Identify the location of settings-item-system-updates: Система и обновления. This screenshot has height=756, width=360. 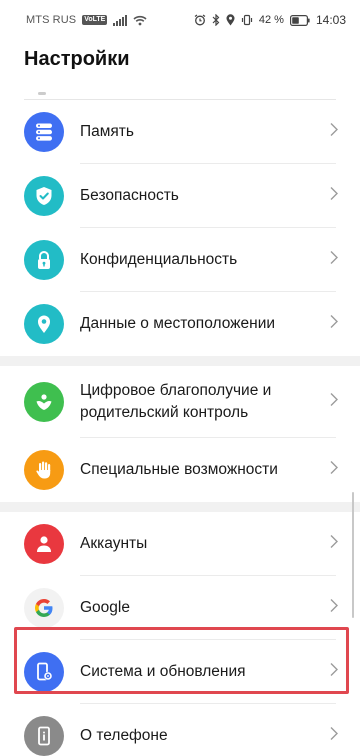
(180, 672).